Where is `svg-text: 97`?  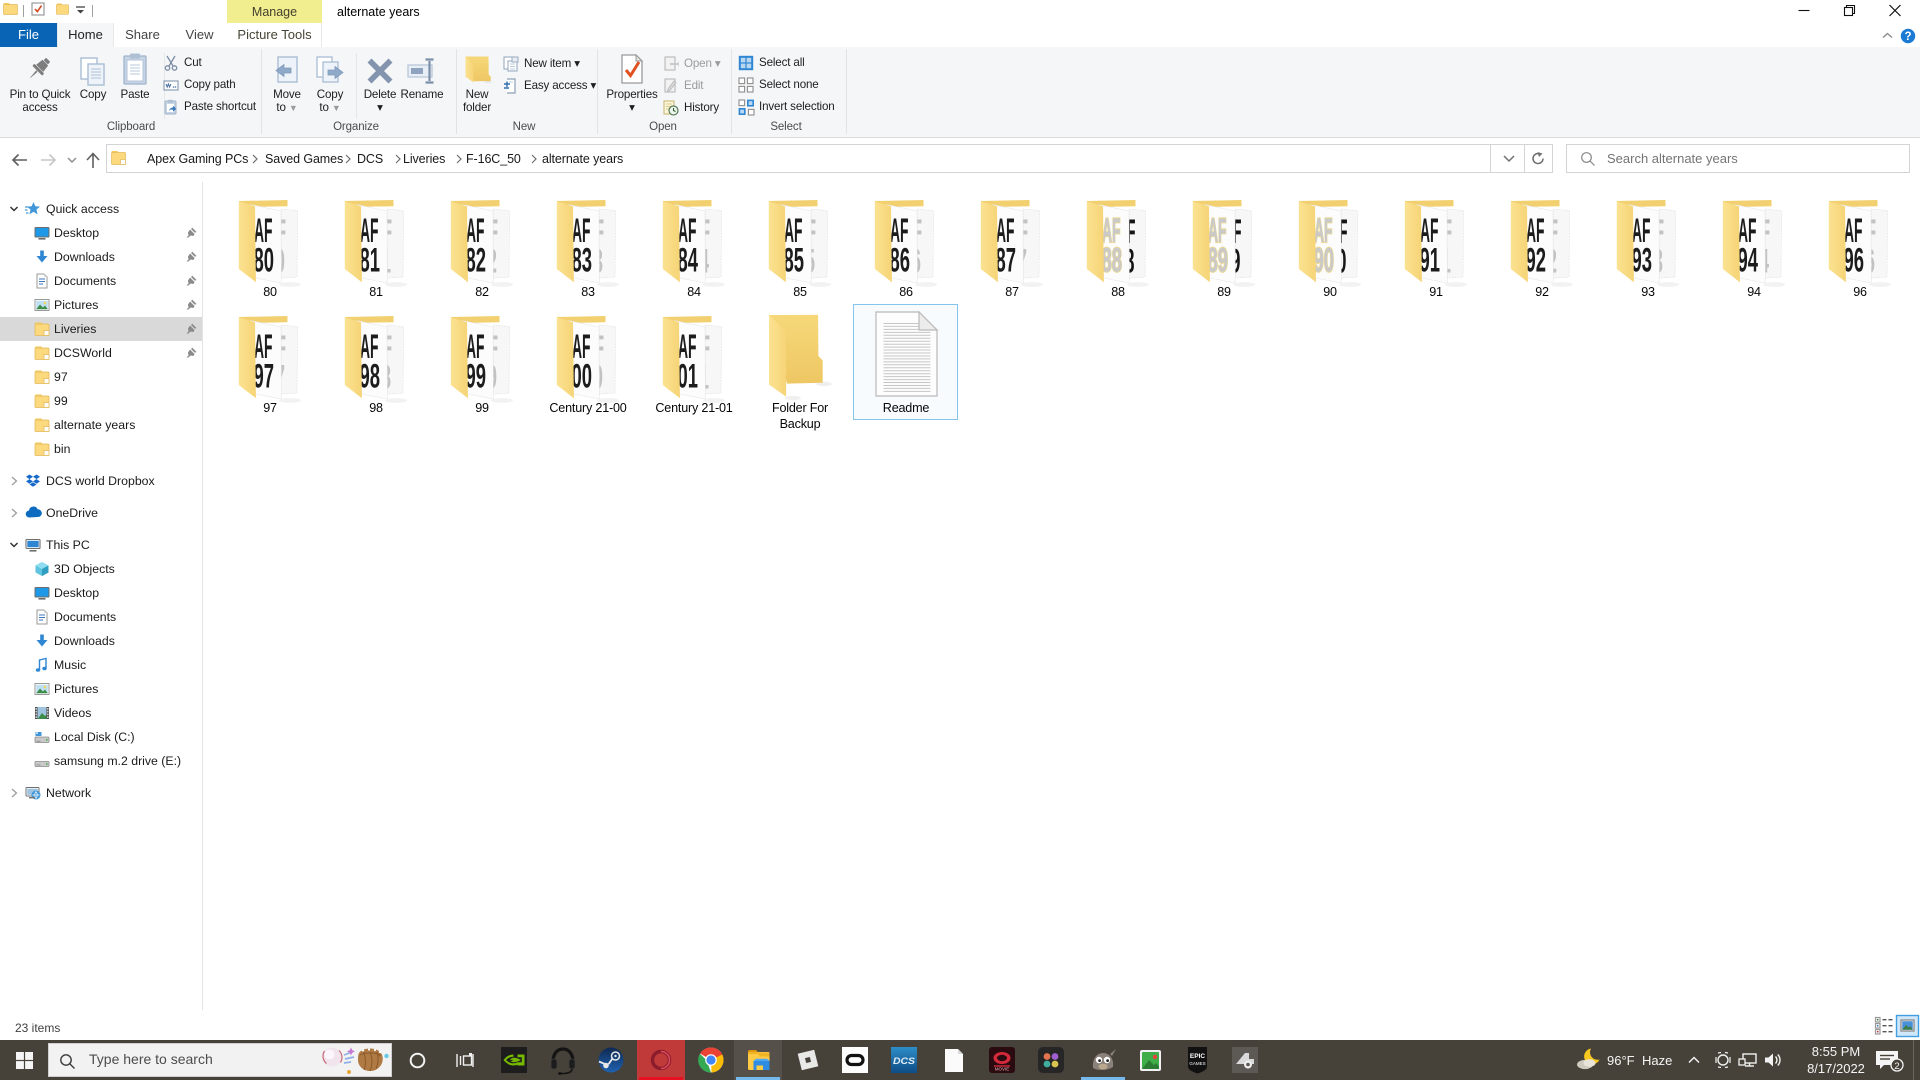 svg-text: 97 is located at coordinates (264, 377).